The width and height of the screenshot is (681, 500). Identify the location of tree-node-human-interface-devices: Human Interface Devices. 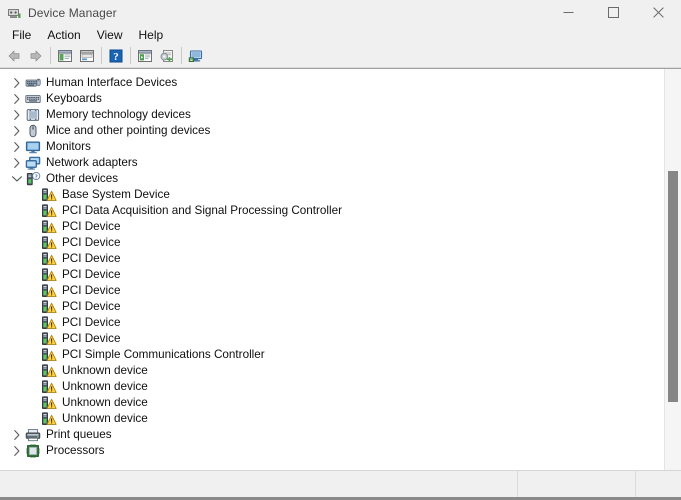
(332, 83).